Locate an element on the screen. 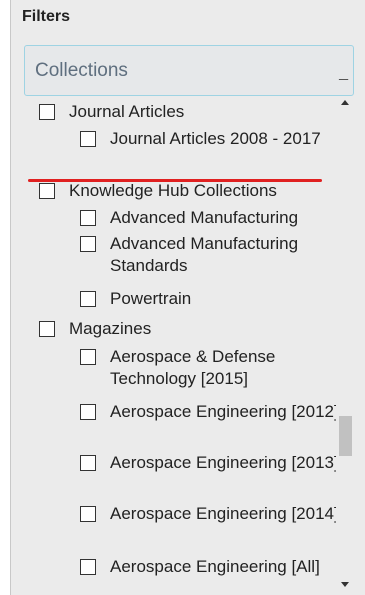 This screenshot has width=365, height=595. list-item-journal-articles: Journal Articles is located at coordinates (111, 112).